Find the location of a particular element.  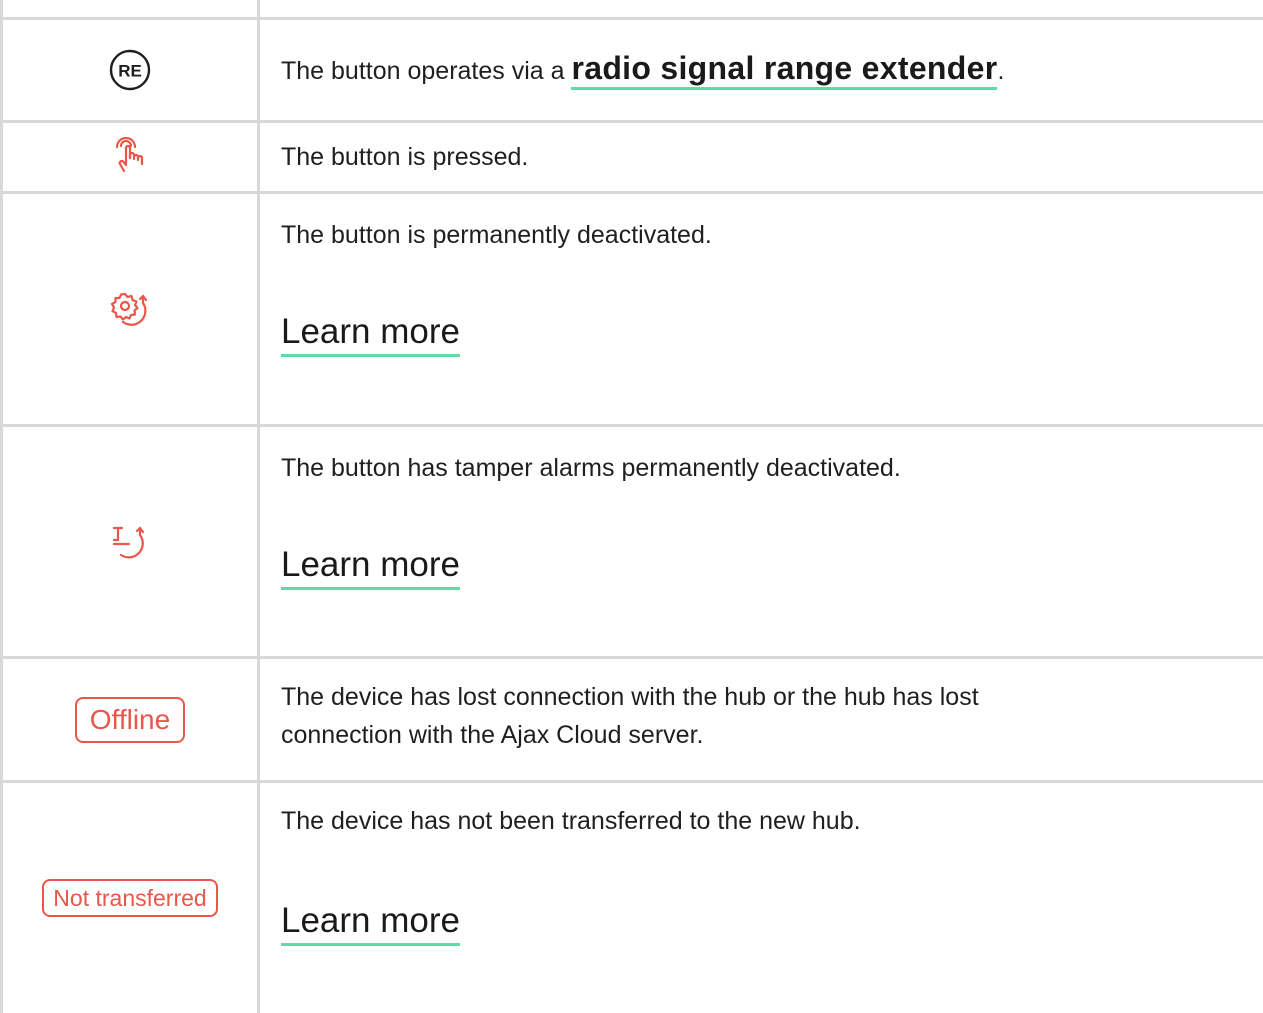

description-text-before: The button operates via a is located at coordinates (426, 71).